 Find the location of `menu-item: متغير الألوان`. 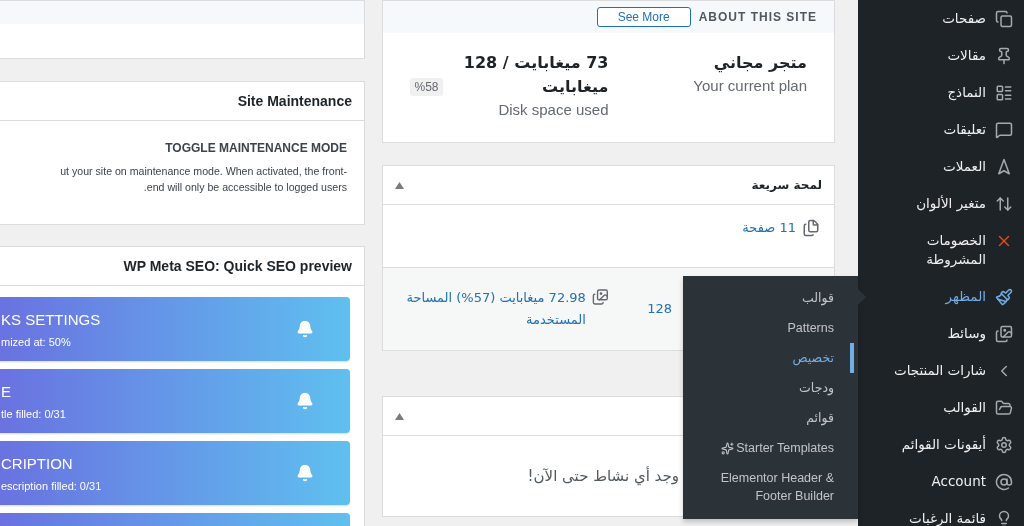

menu-item: متغير الألوان is located at coordinates (941, 203).